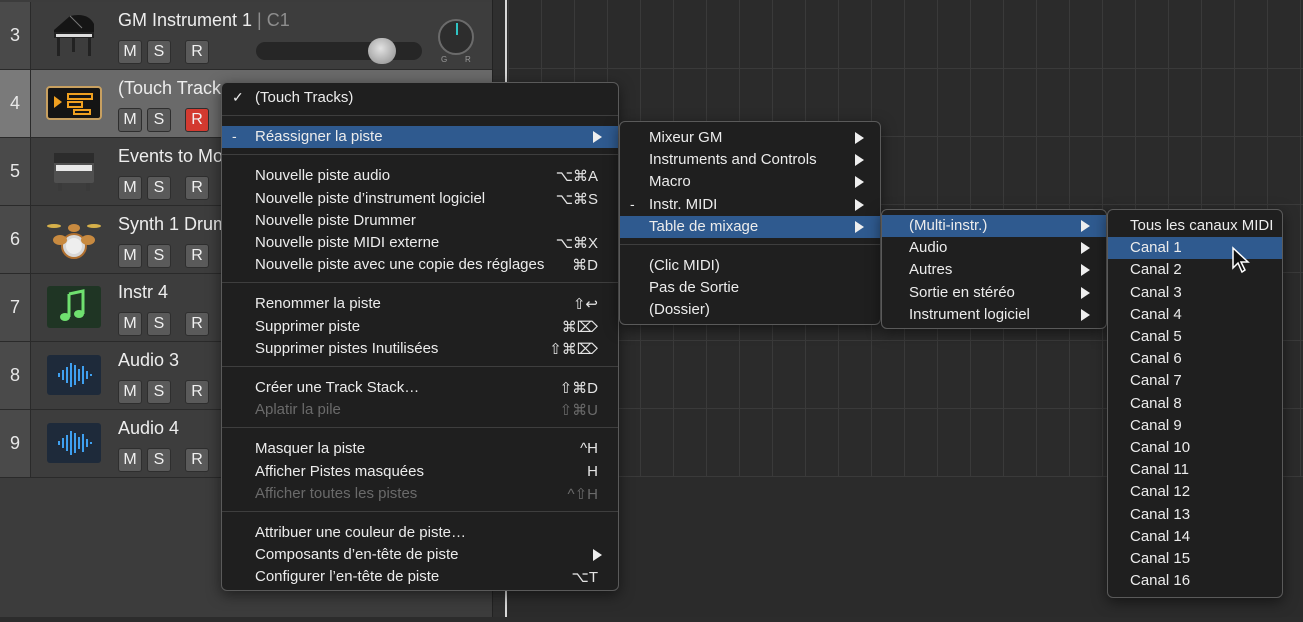  What do you see at coordinates (347, 577) in the screenshot?
I see `menu-item-label: Configurer l’en-tête de piste` at bounding box center [347, 577].